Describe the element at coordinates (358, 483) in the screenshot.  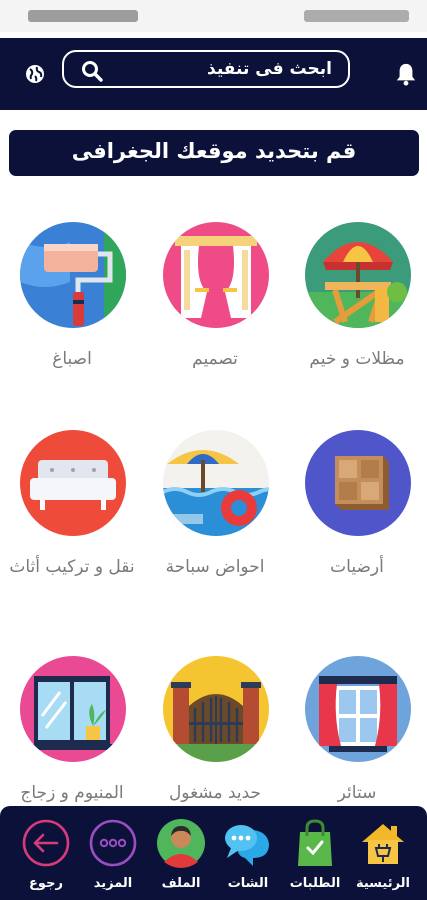
I see `flooring-tile-icon` at that location.